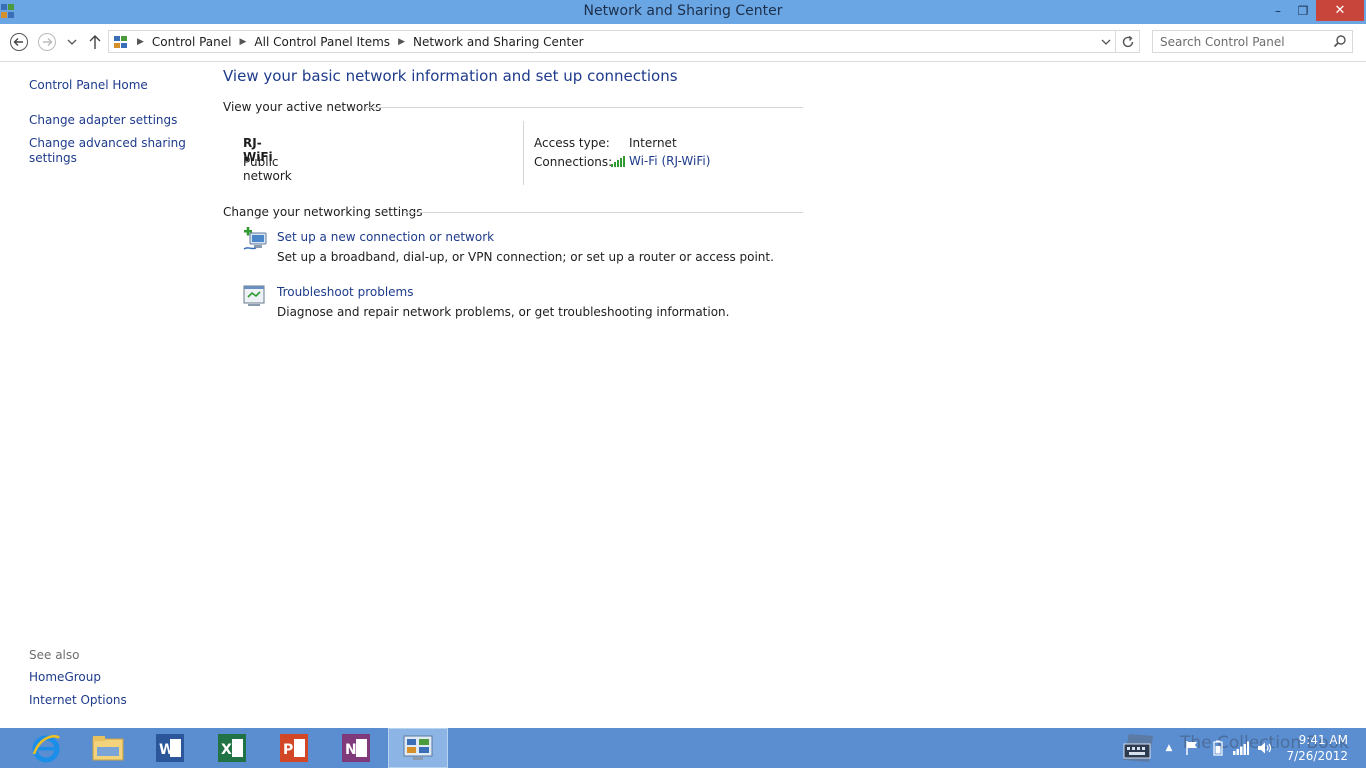 This screenshot has height=768, width=1366. I want to click on wifi-connection-label: Wi-Fi (RJ-WiFi), so click(669, 161).